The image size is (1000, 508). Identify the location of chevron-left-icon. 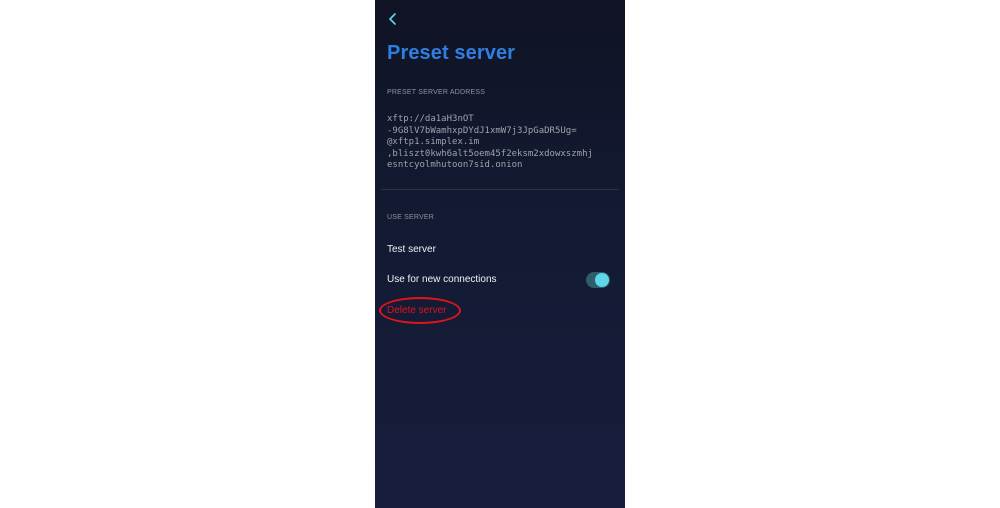
(393, 19).